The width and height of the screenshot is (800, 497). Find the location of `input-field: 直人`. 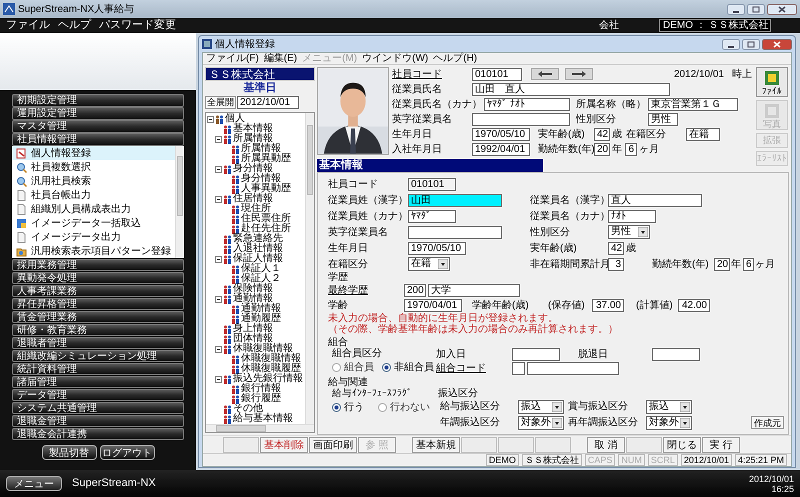

input-field: 直人 is located at coordinates (655, 200).